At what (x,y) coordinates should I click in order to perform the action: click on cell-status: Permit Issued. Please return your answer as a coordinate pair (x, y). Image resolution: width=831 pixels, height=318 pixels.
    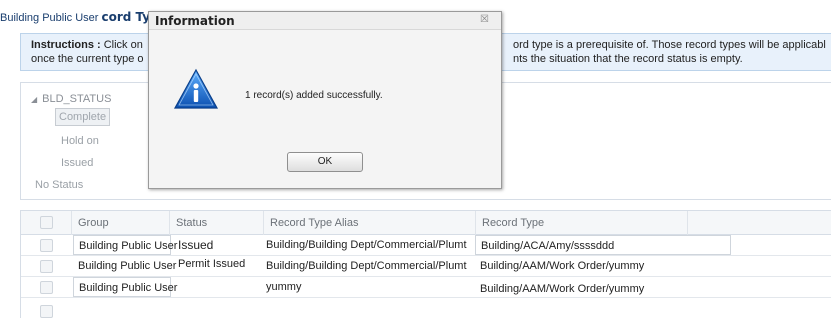
    Looking at the image, I should click on (218, 266).